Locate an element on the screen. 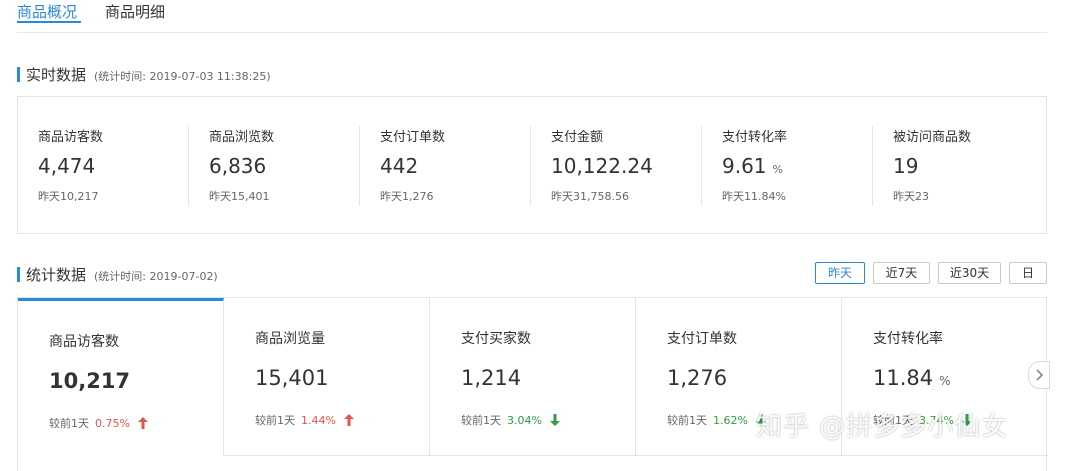 Image resolution: width=1074 pixels, height=471 pixels. compare-percent: 0.75% is located at coordinates (112, 423).